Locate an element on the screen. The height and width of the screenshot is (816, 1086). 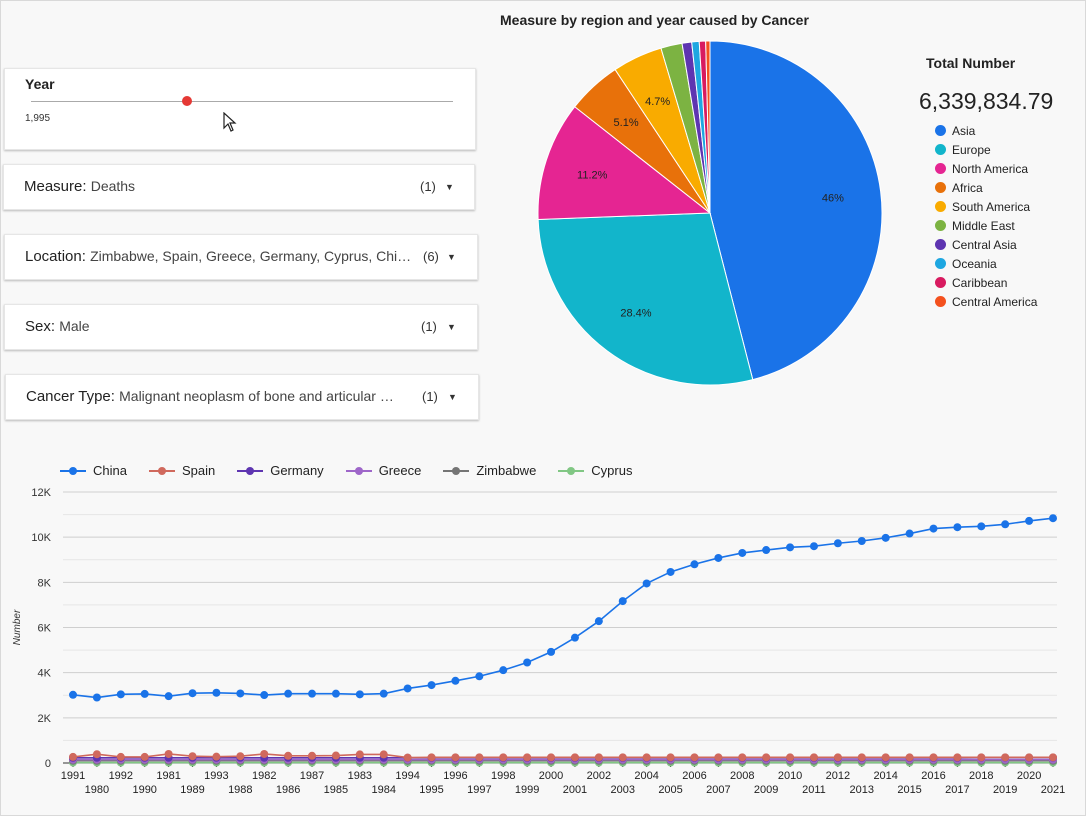
pie-legend-item: Central Asia is located at coordinates (986, 244).